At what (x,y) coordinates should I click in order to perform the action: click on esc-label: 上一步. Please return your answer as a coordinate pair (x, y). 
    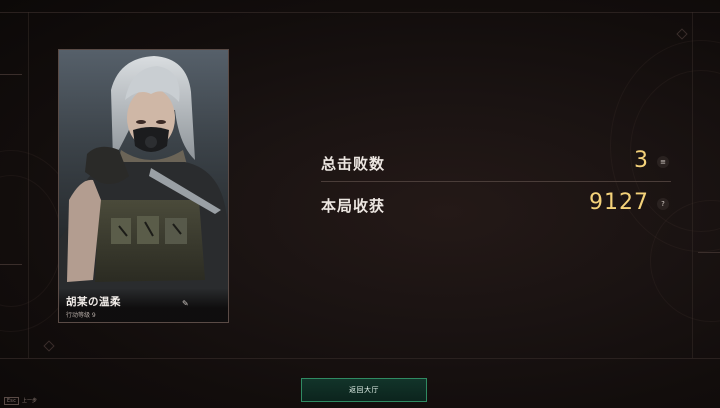
    Looking at the image, I should click on (30, 401).